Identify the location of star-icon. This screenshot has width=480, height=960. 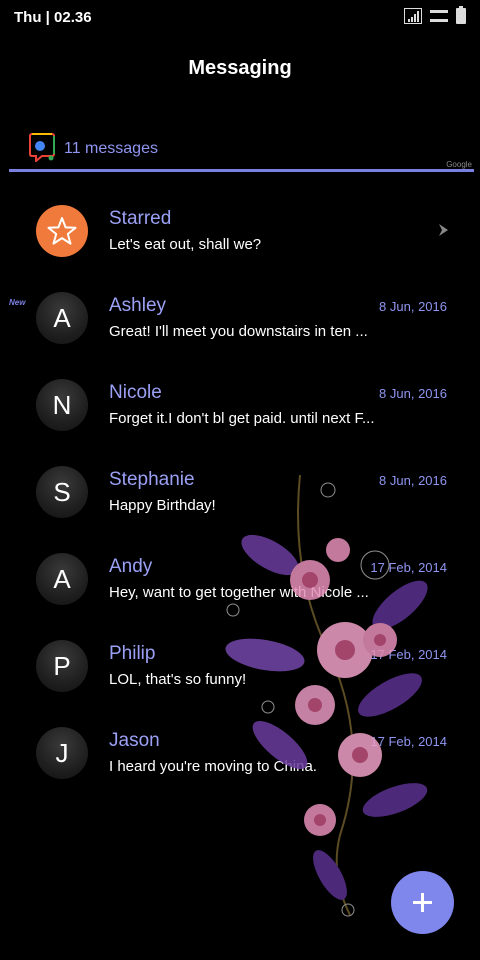
(62, 231).